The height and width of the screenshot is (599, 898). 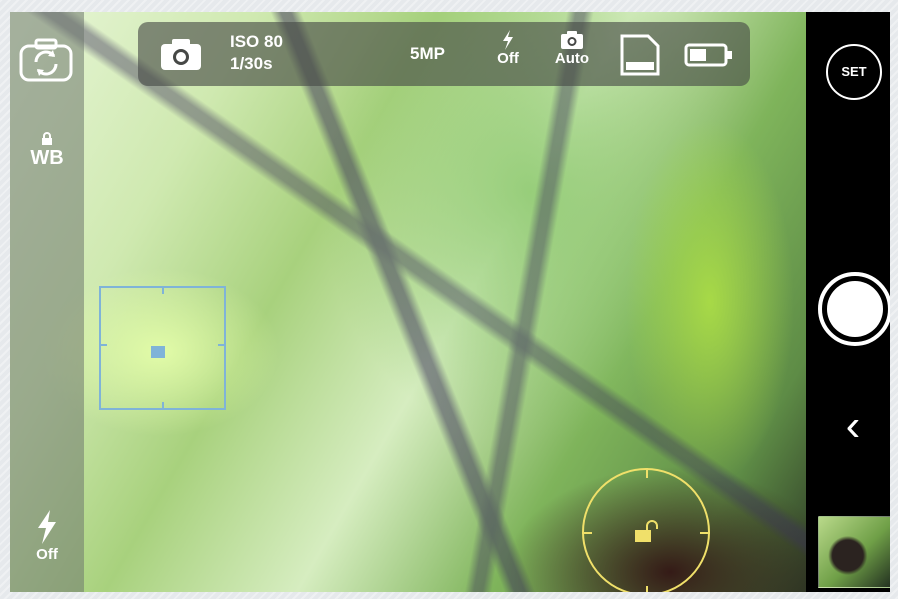 What do you see at coordinates (222, 345) in the screenshot?
I see `focus-box-tick-right` at bounding box center [222, 345].